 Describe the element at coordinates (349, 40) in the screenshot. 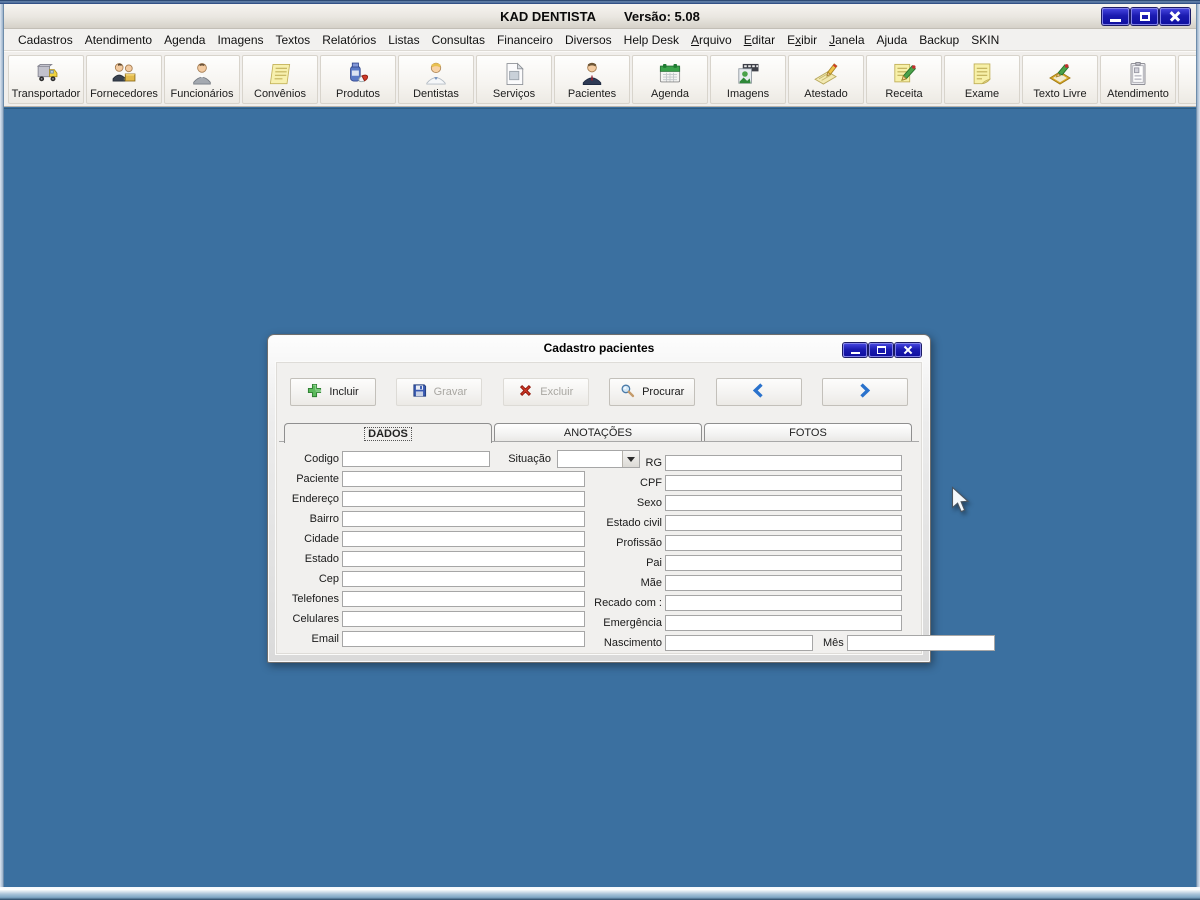

I see `menu-item-relatorios: Relatórios` at that location.